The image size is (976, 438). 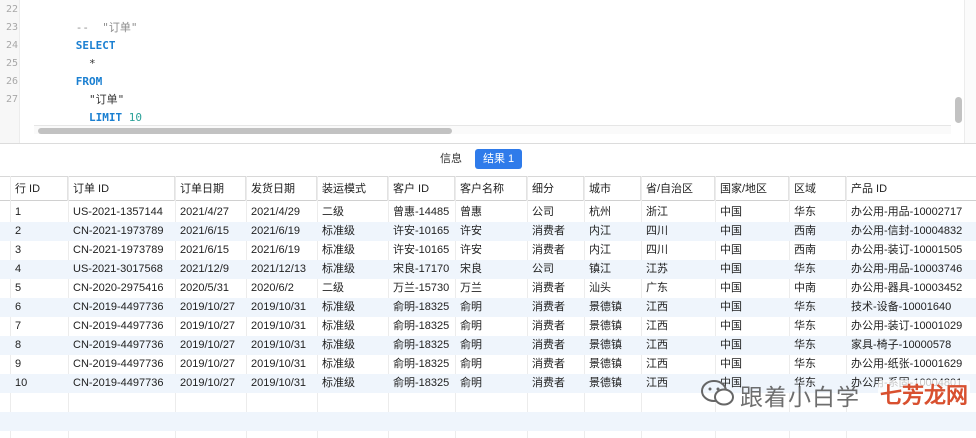 I want to click on cell-row-id: 8, so click(x=39, y=345).